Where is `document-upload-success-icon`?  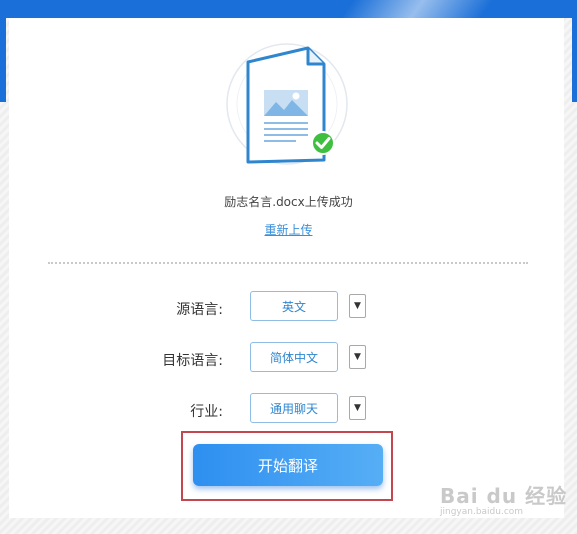 document-upload-success-icon is located at coordinates (287, 104).